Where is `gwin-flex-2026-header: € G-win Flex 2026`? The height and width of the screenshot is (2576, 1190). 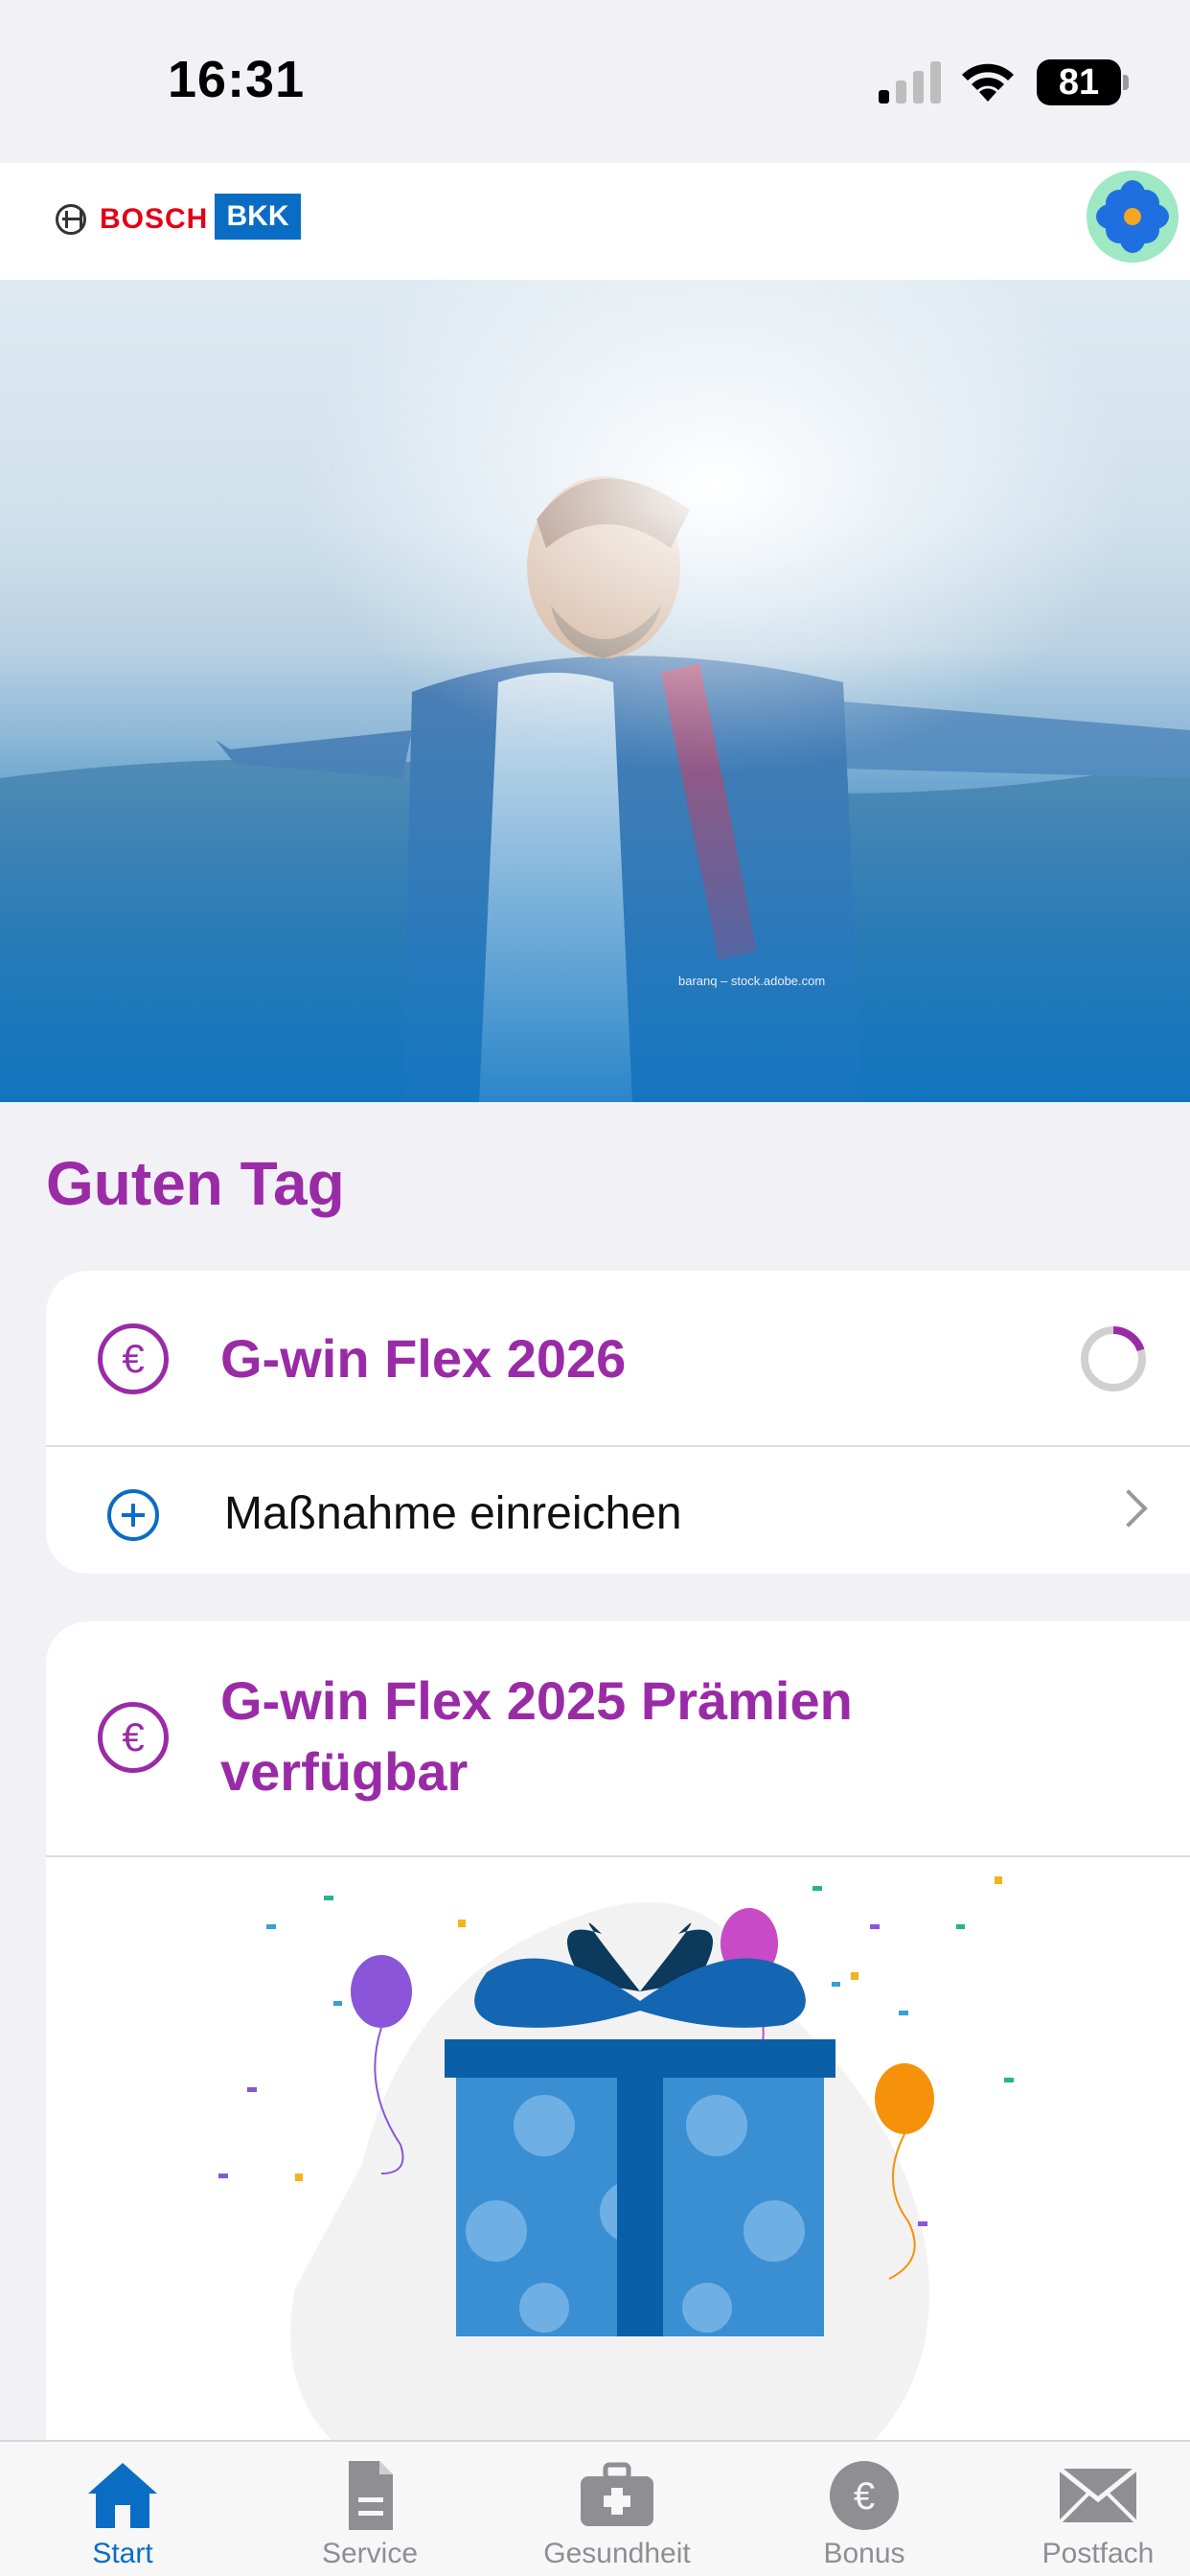
gwin-flex-2026-header: € G-win Flex 2026 is located at coordinates (618, 1359).